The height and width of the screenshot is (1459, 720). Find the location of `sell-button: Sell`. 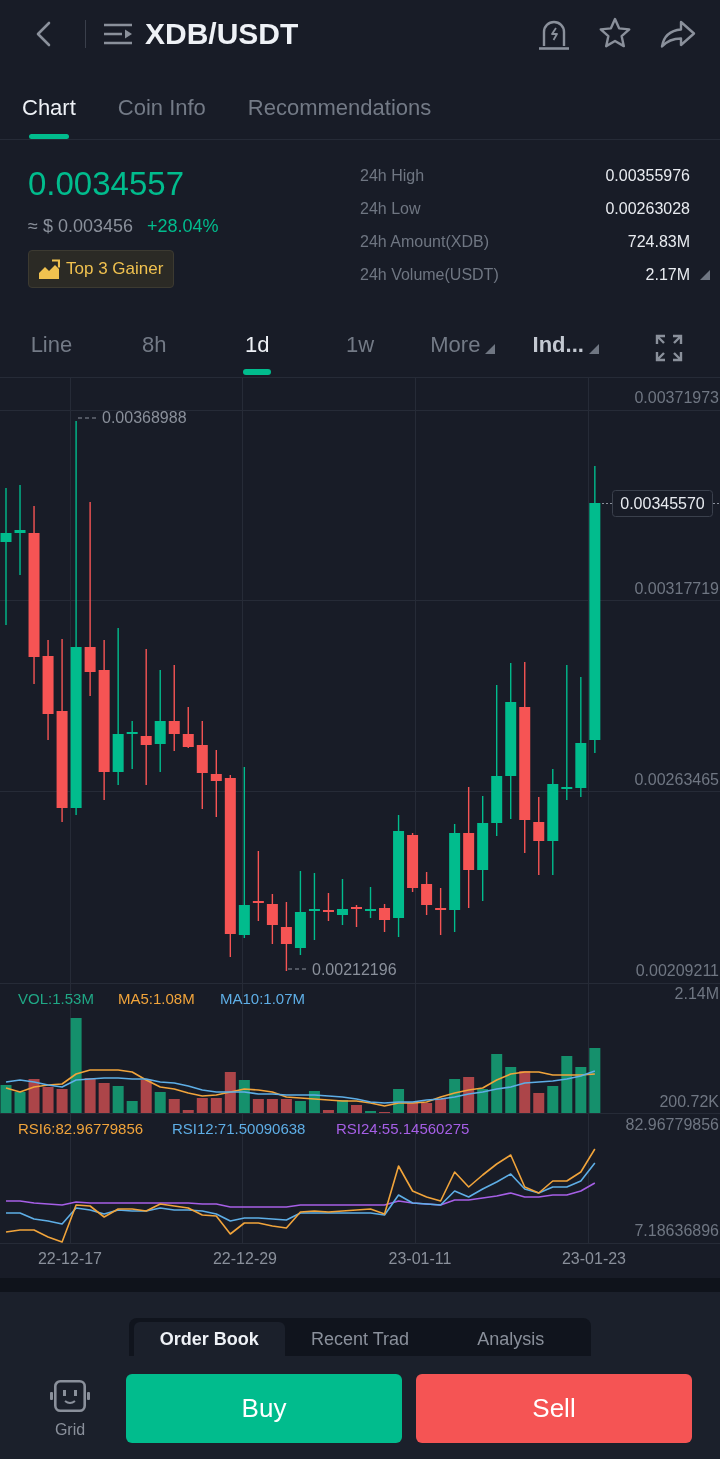

sell-button: Sell is located at coordinates (554, 1408).